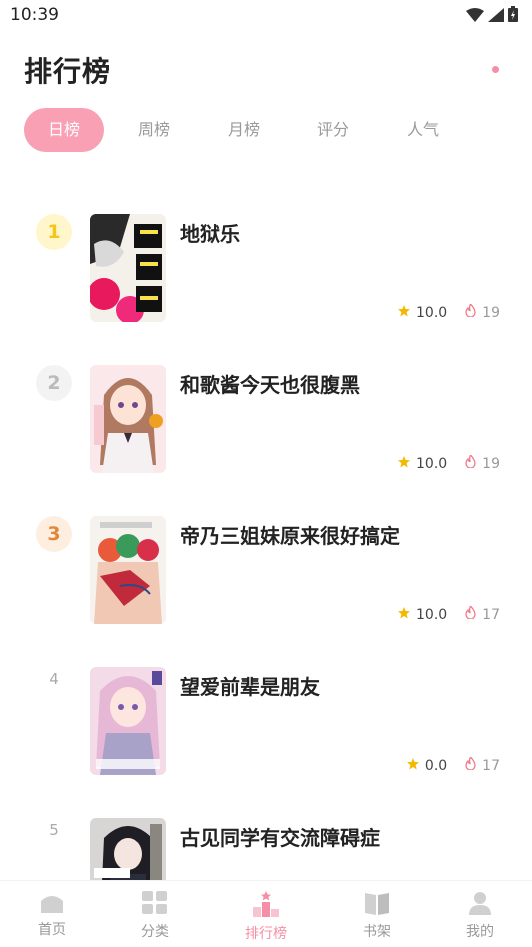 The image size is (532, 947). Describe the element at coordinates (266, 906) in the screenshot. I see `ranking-icon` at that location.